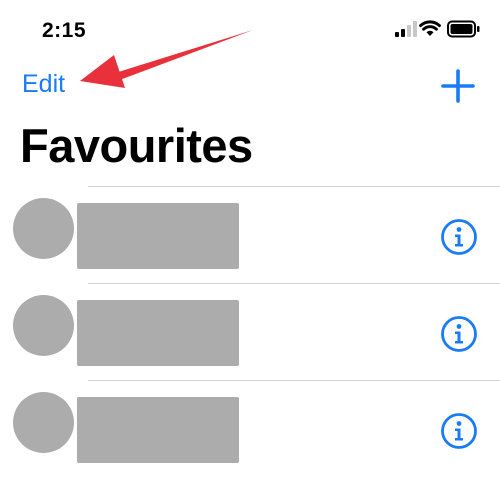 The height and width of the screenshot is (477, 500). Describe the element at coordinates (463, 29) in the screenshot. I see `battery-icon` at that location.